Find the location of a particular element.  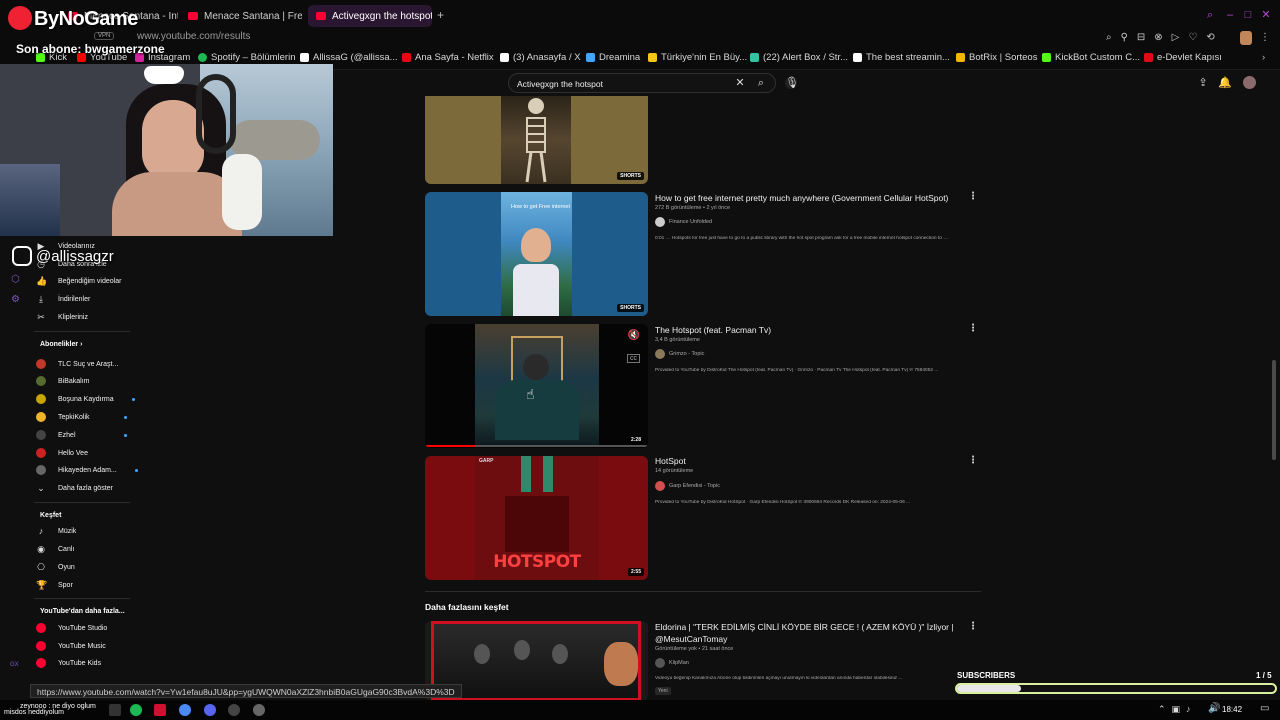

video-thumbnail-hotspot: GARP HOTSPOT 2:55 is located at coordinates (536, 518).